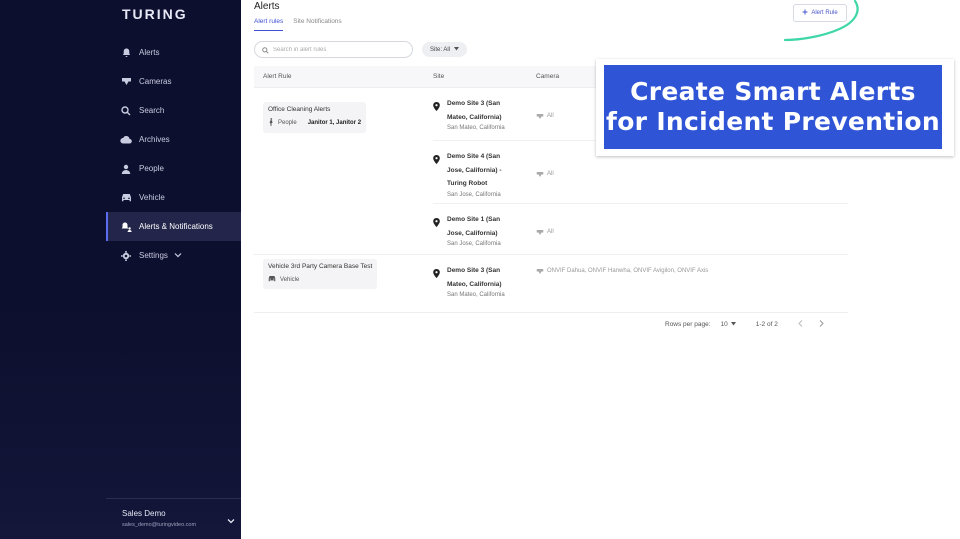 Image resolution: width=960 pixels, height=539 pixels. Describe the element at coordinates (317, 24) in the screenshot. I see `tab-site-notifications: Site Notifications` at that location.